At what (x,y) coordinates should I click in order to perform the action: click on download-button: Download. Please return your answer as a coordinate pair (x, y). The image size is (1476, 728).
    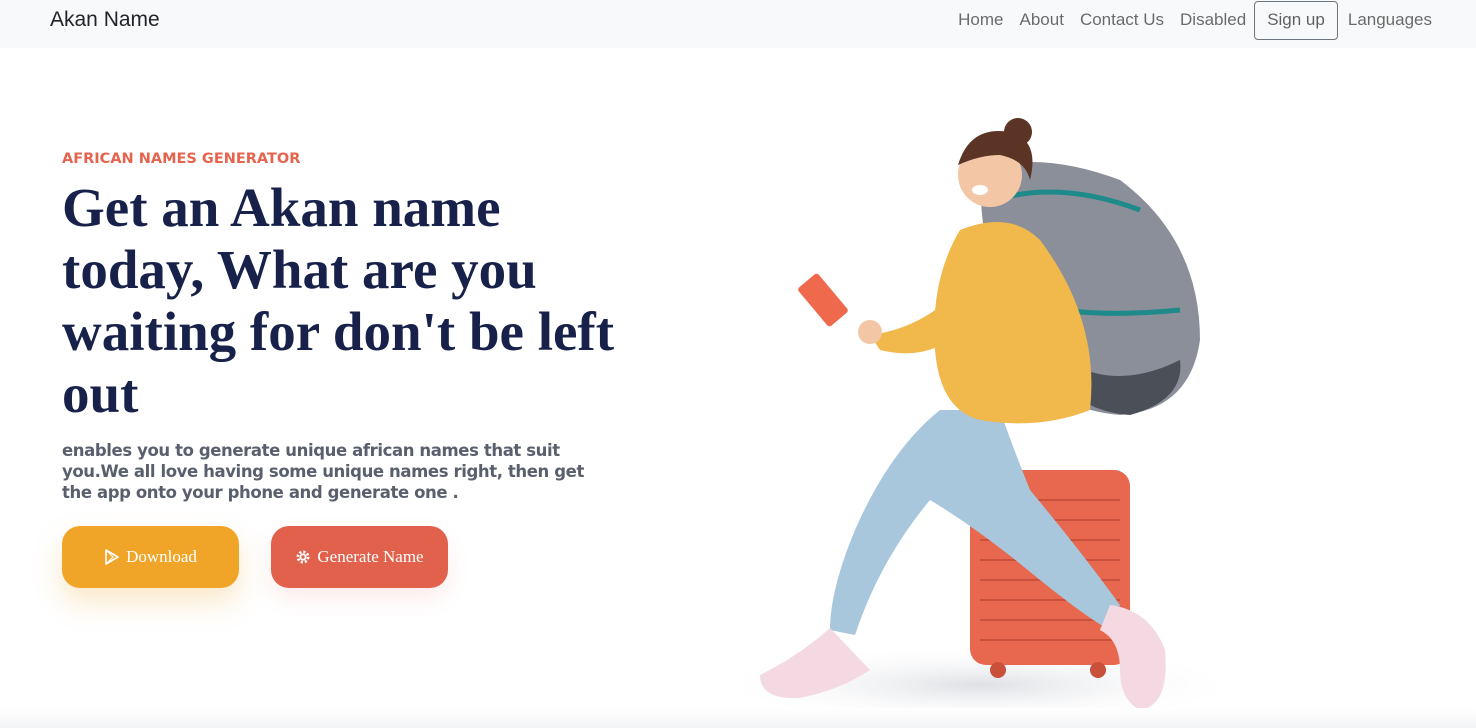
    Looking at the image, I should click on (150, 557).